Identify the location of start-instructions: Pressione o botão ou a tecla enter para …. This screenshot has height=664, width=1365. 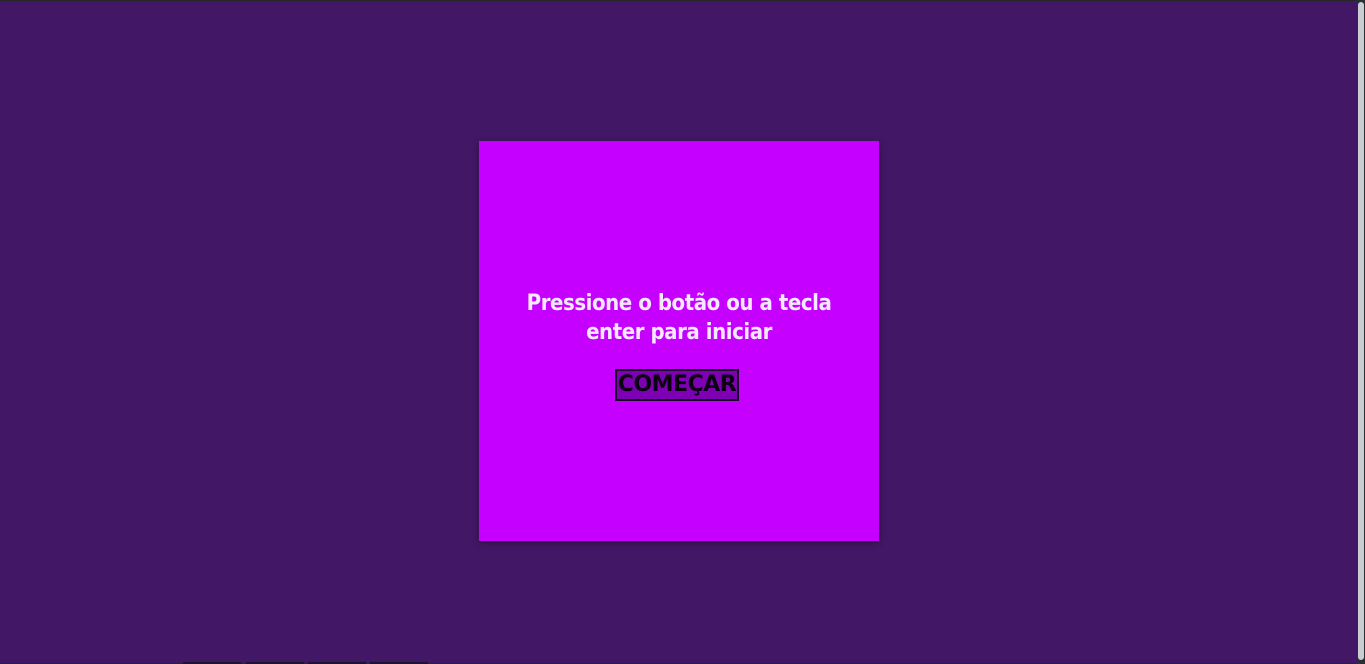
(679, 318).